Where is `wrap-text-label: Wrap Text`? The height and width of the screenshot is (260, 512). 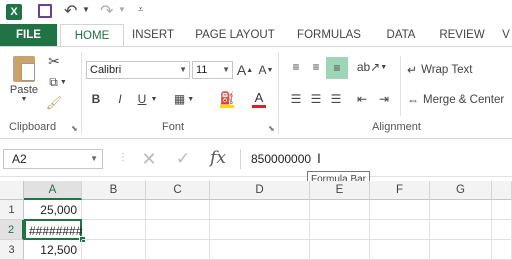 wrap-text-label: Wrap Text is located at coordinates (447, 70).